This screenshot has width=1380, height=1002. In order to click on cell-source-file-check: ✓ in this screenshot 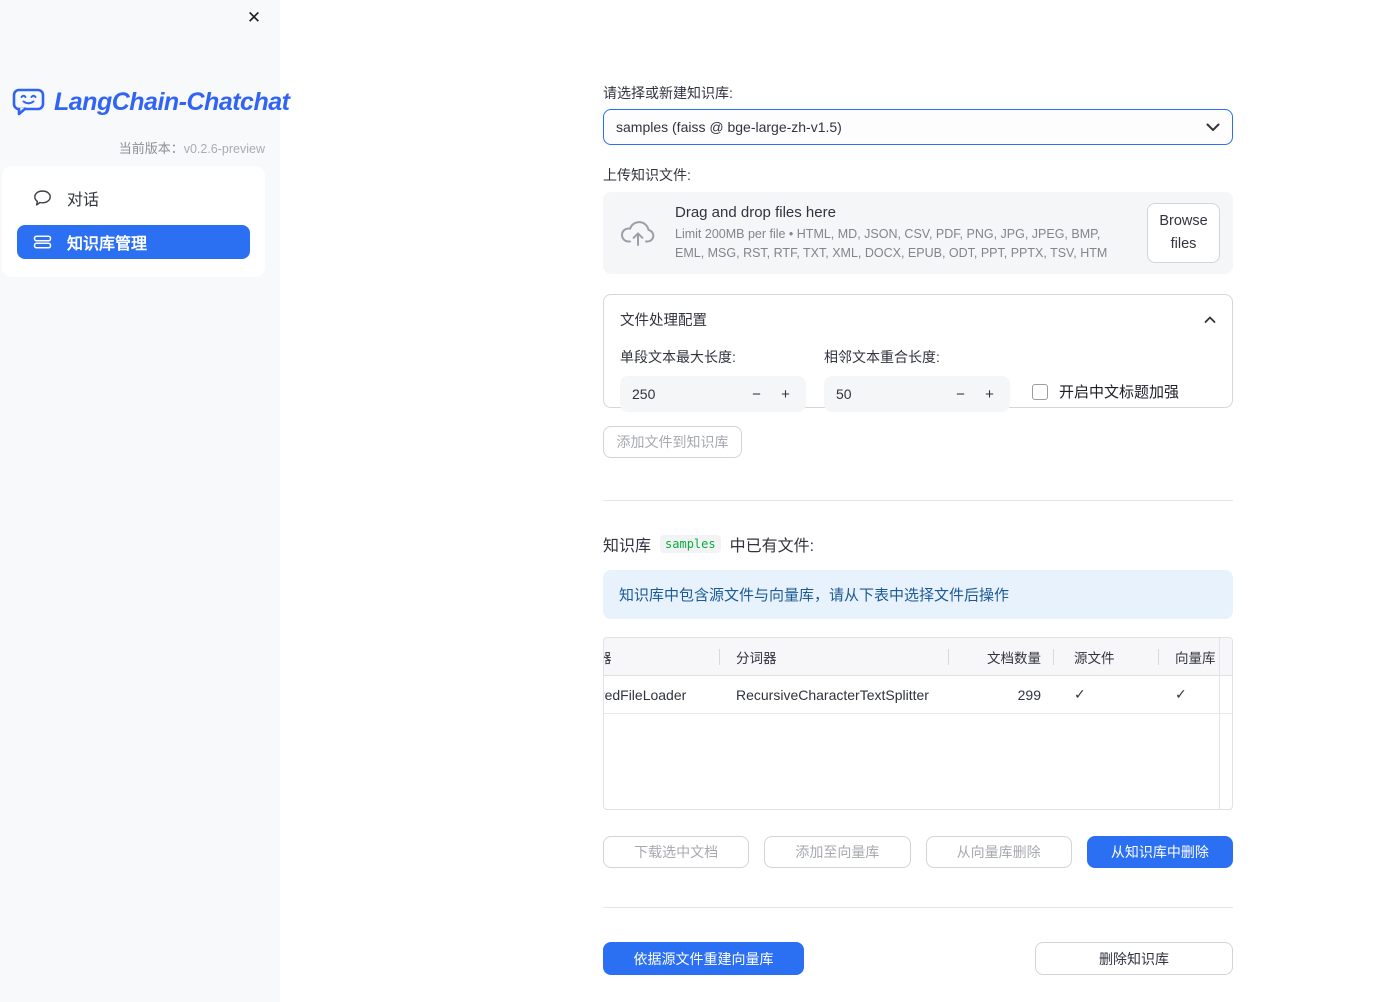, I will do `click(1080, 694)`.